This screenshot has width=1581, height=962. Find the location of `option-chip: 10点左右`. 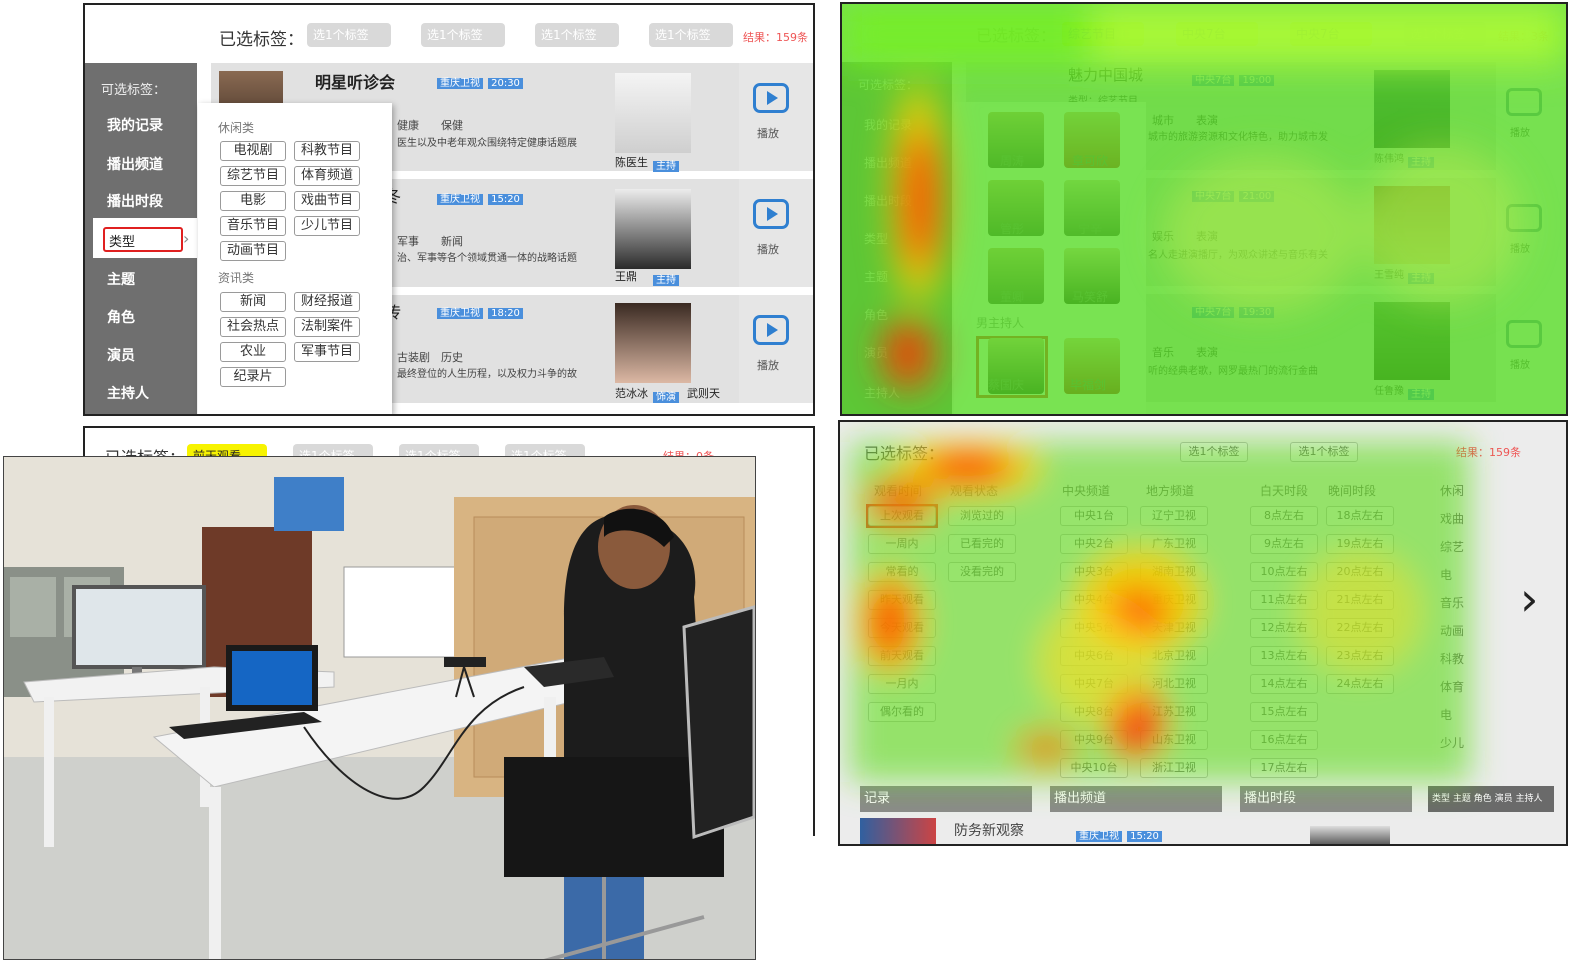

option-chip: 10点左右 is located at coordinates (1284, 572).